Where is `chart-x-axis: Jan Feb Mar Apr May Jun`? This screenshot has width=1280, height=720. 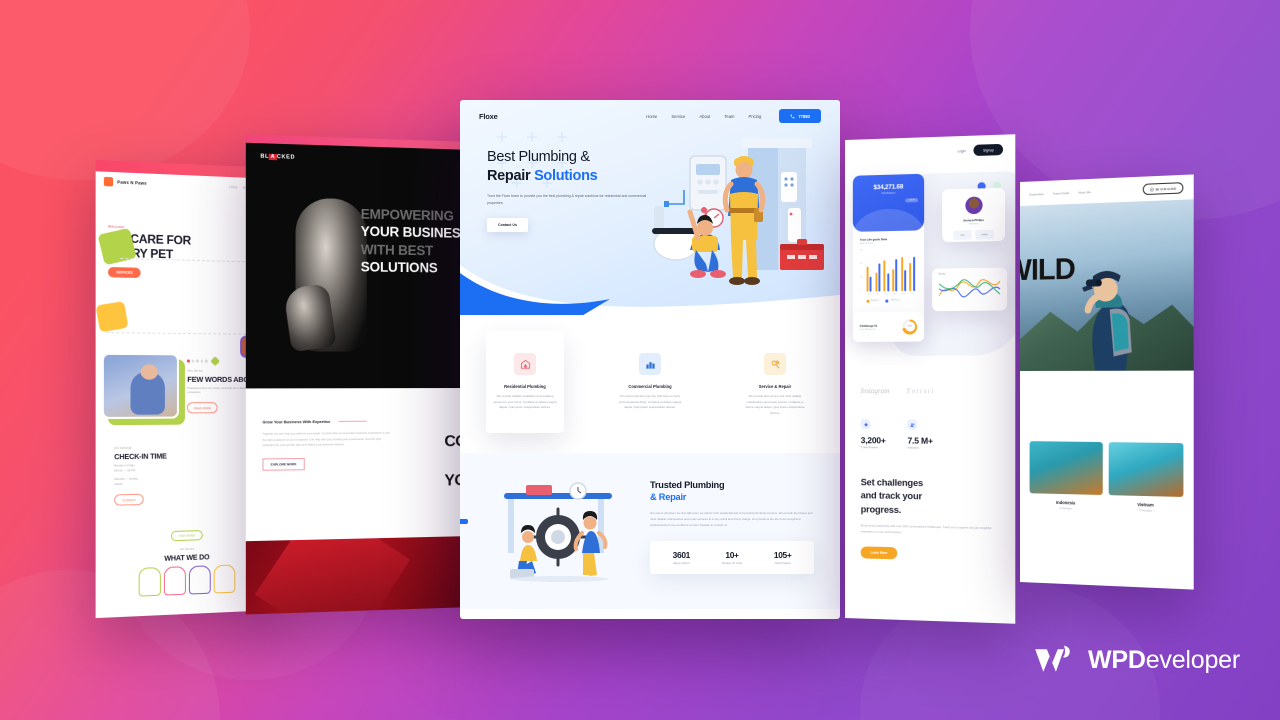
chart-x-axis: Jan Feb Mar Apr May Jun is located at coordinates (888, 294).